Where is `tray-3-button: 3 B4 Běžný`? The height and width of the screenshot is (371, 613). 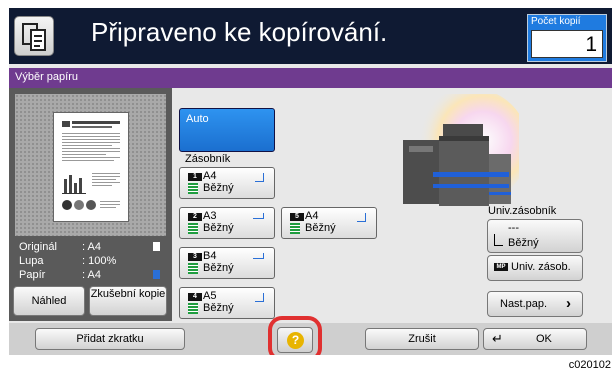 tray-3-button: 3 B4 Běžný is located at coordinates (227, 263).